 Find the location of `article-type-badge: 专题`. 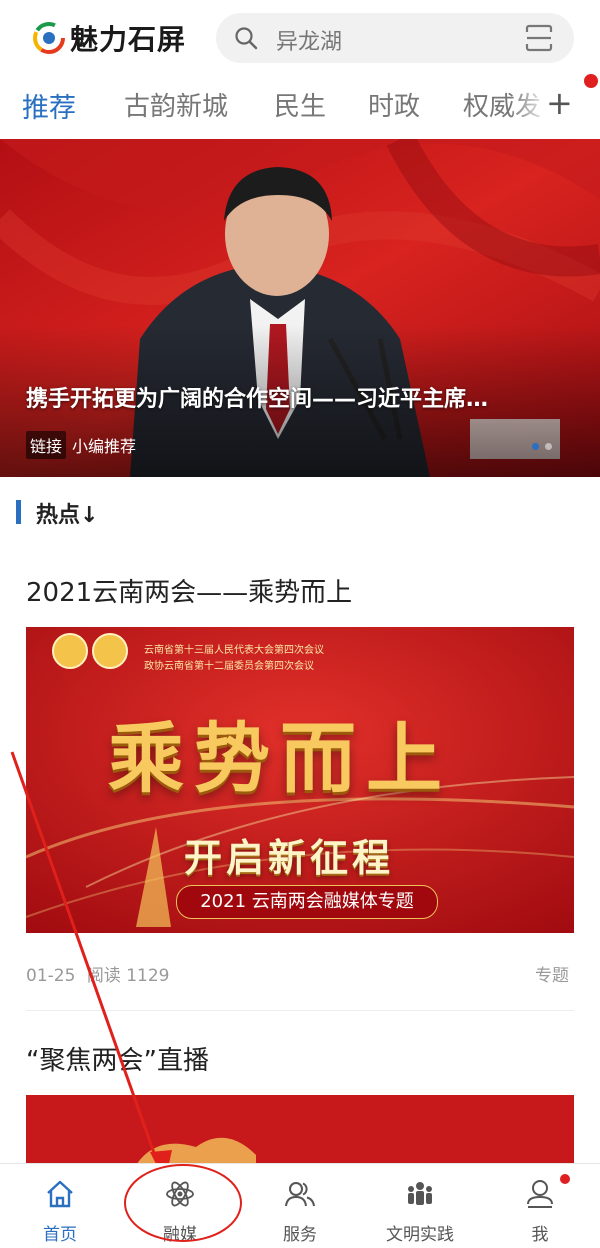

article-type-badge: 专题 is located at coordinates (552, 976).